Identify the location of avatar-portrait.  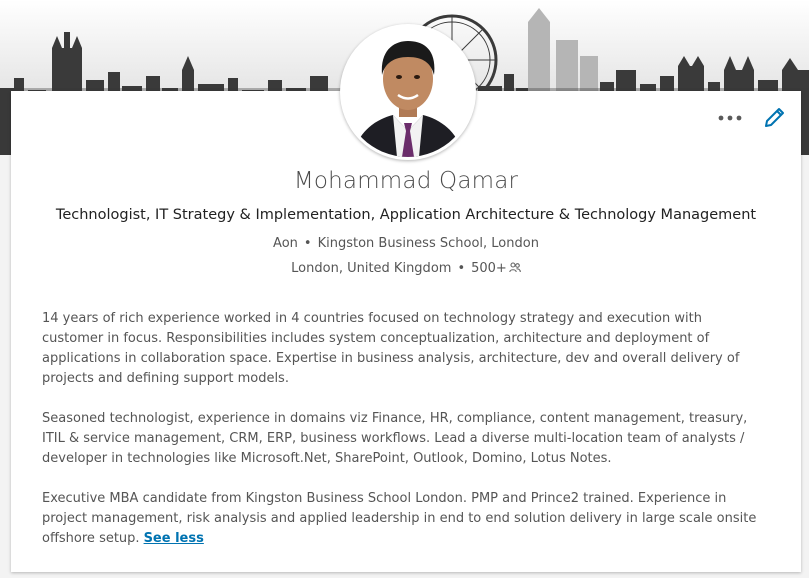
(408, 92).